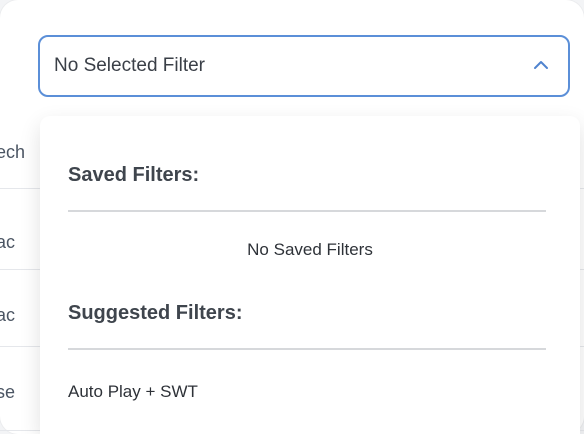 The height and width of the screenshot is (434, 584). Describe the element at coordinates (134, 175) in the screenshot. I see `saved-filters-title: Saved Filters:` at that location.